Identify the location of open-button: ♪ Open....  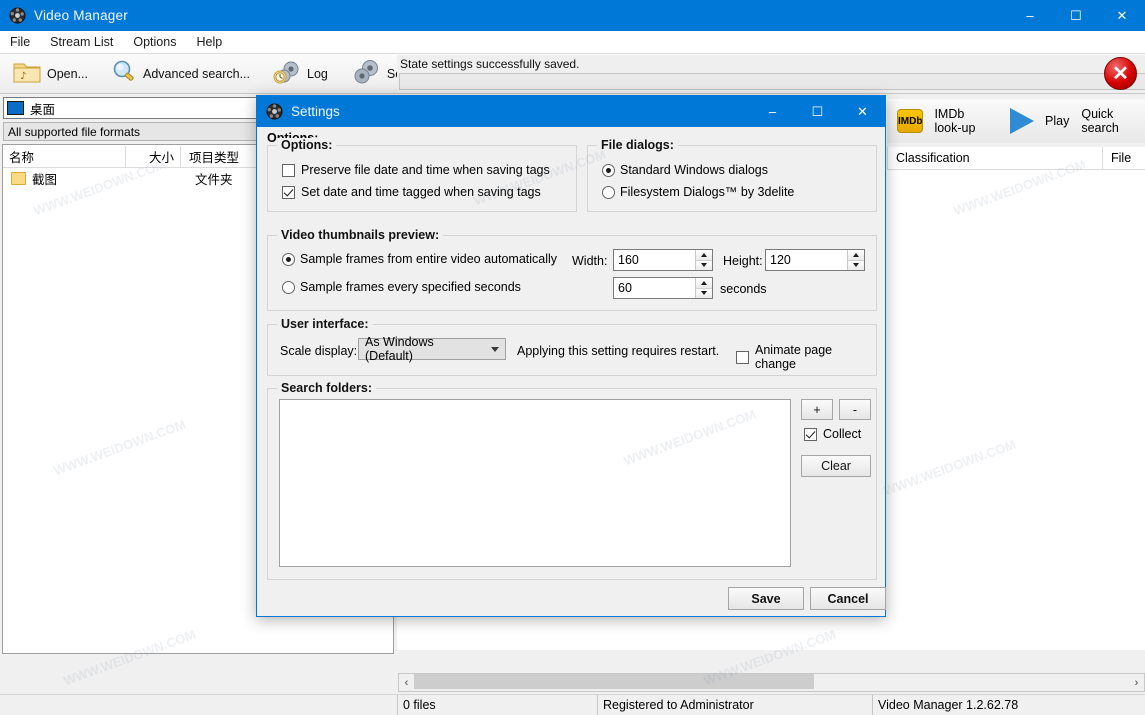
(50, 74).